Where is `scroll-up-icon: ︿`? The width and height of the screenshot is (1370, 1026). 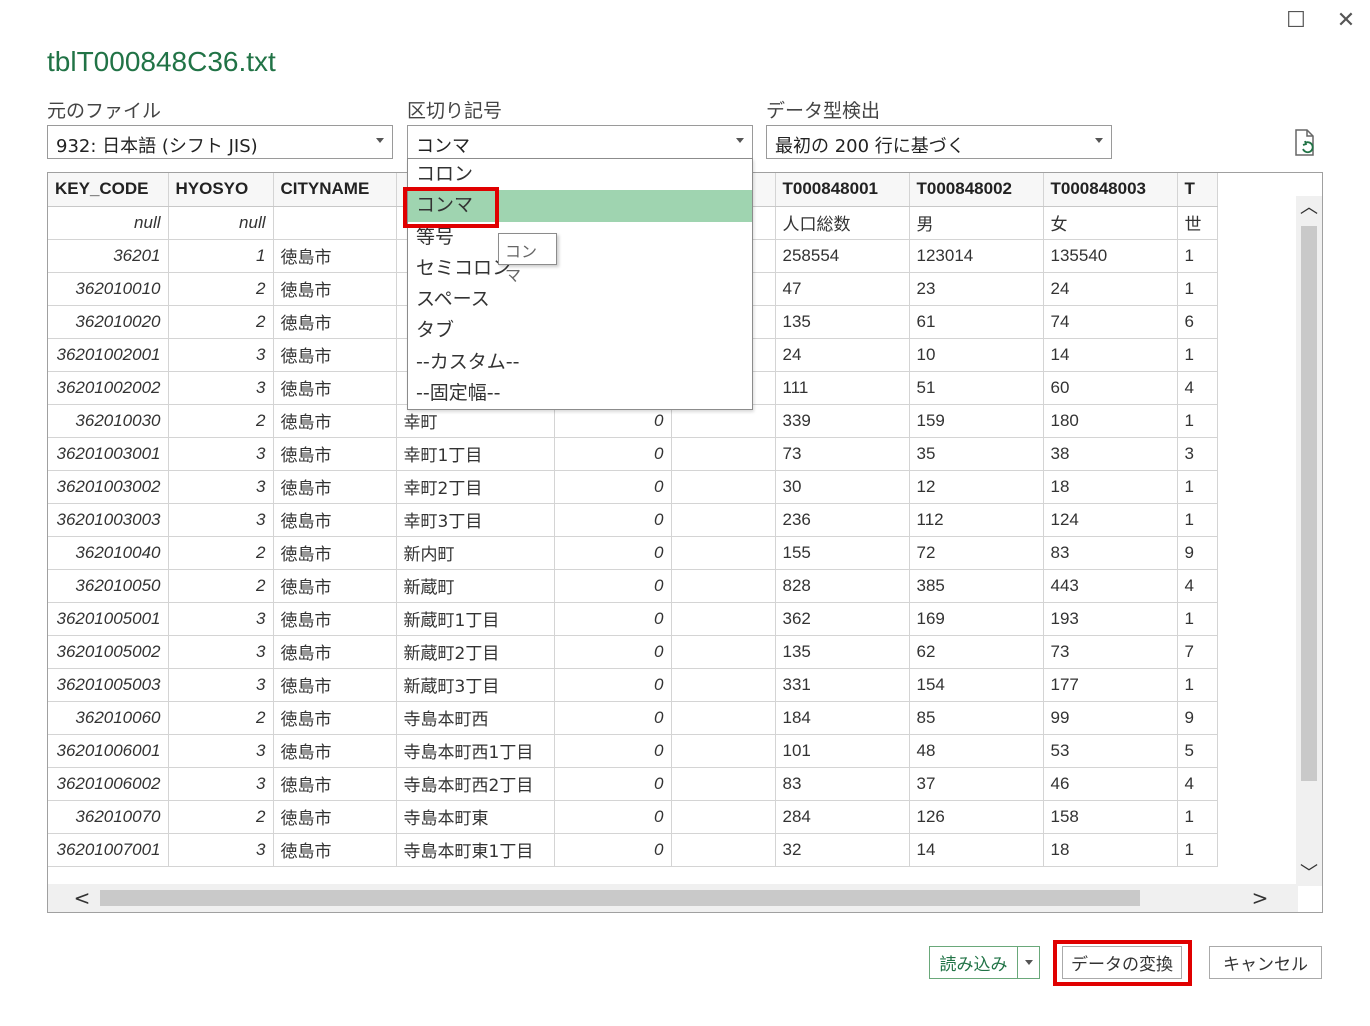
scroll-up-icon: ︿ is located at coordinates (1309, 208).